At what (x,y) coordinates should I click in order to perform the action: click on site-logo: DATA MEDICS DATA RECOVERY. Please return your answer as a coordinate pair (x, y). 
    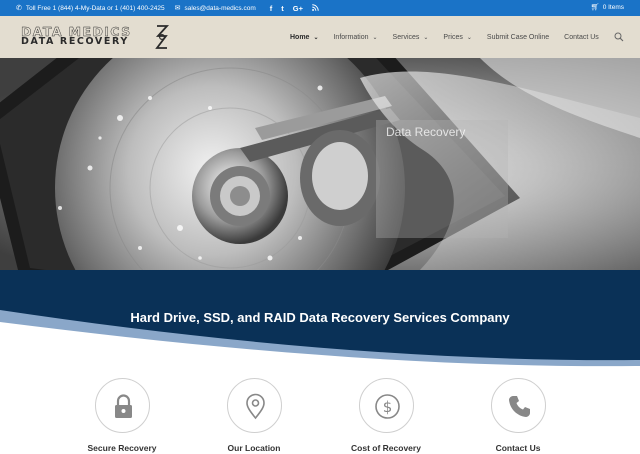
    Looking at the image, I should click on (96, 37).